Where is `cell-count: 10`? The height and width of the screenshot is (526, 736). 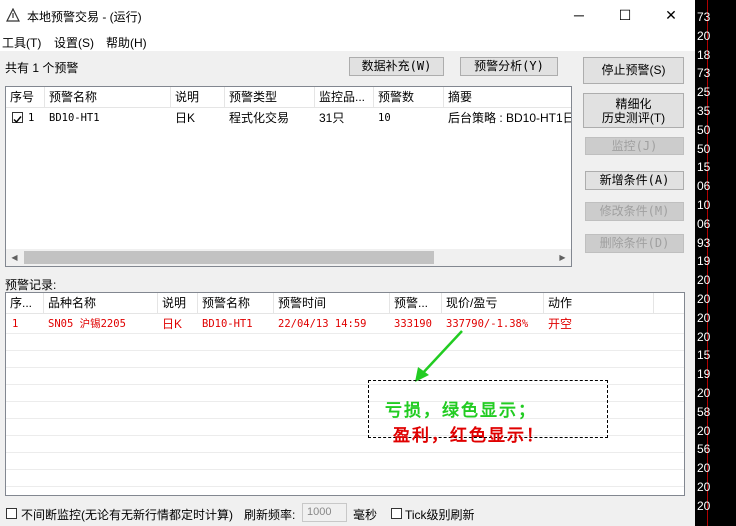 cell-count: 10 is located at coordinates (384, 118).